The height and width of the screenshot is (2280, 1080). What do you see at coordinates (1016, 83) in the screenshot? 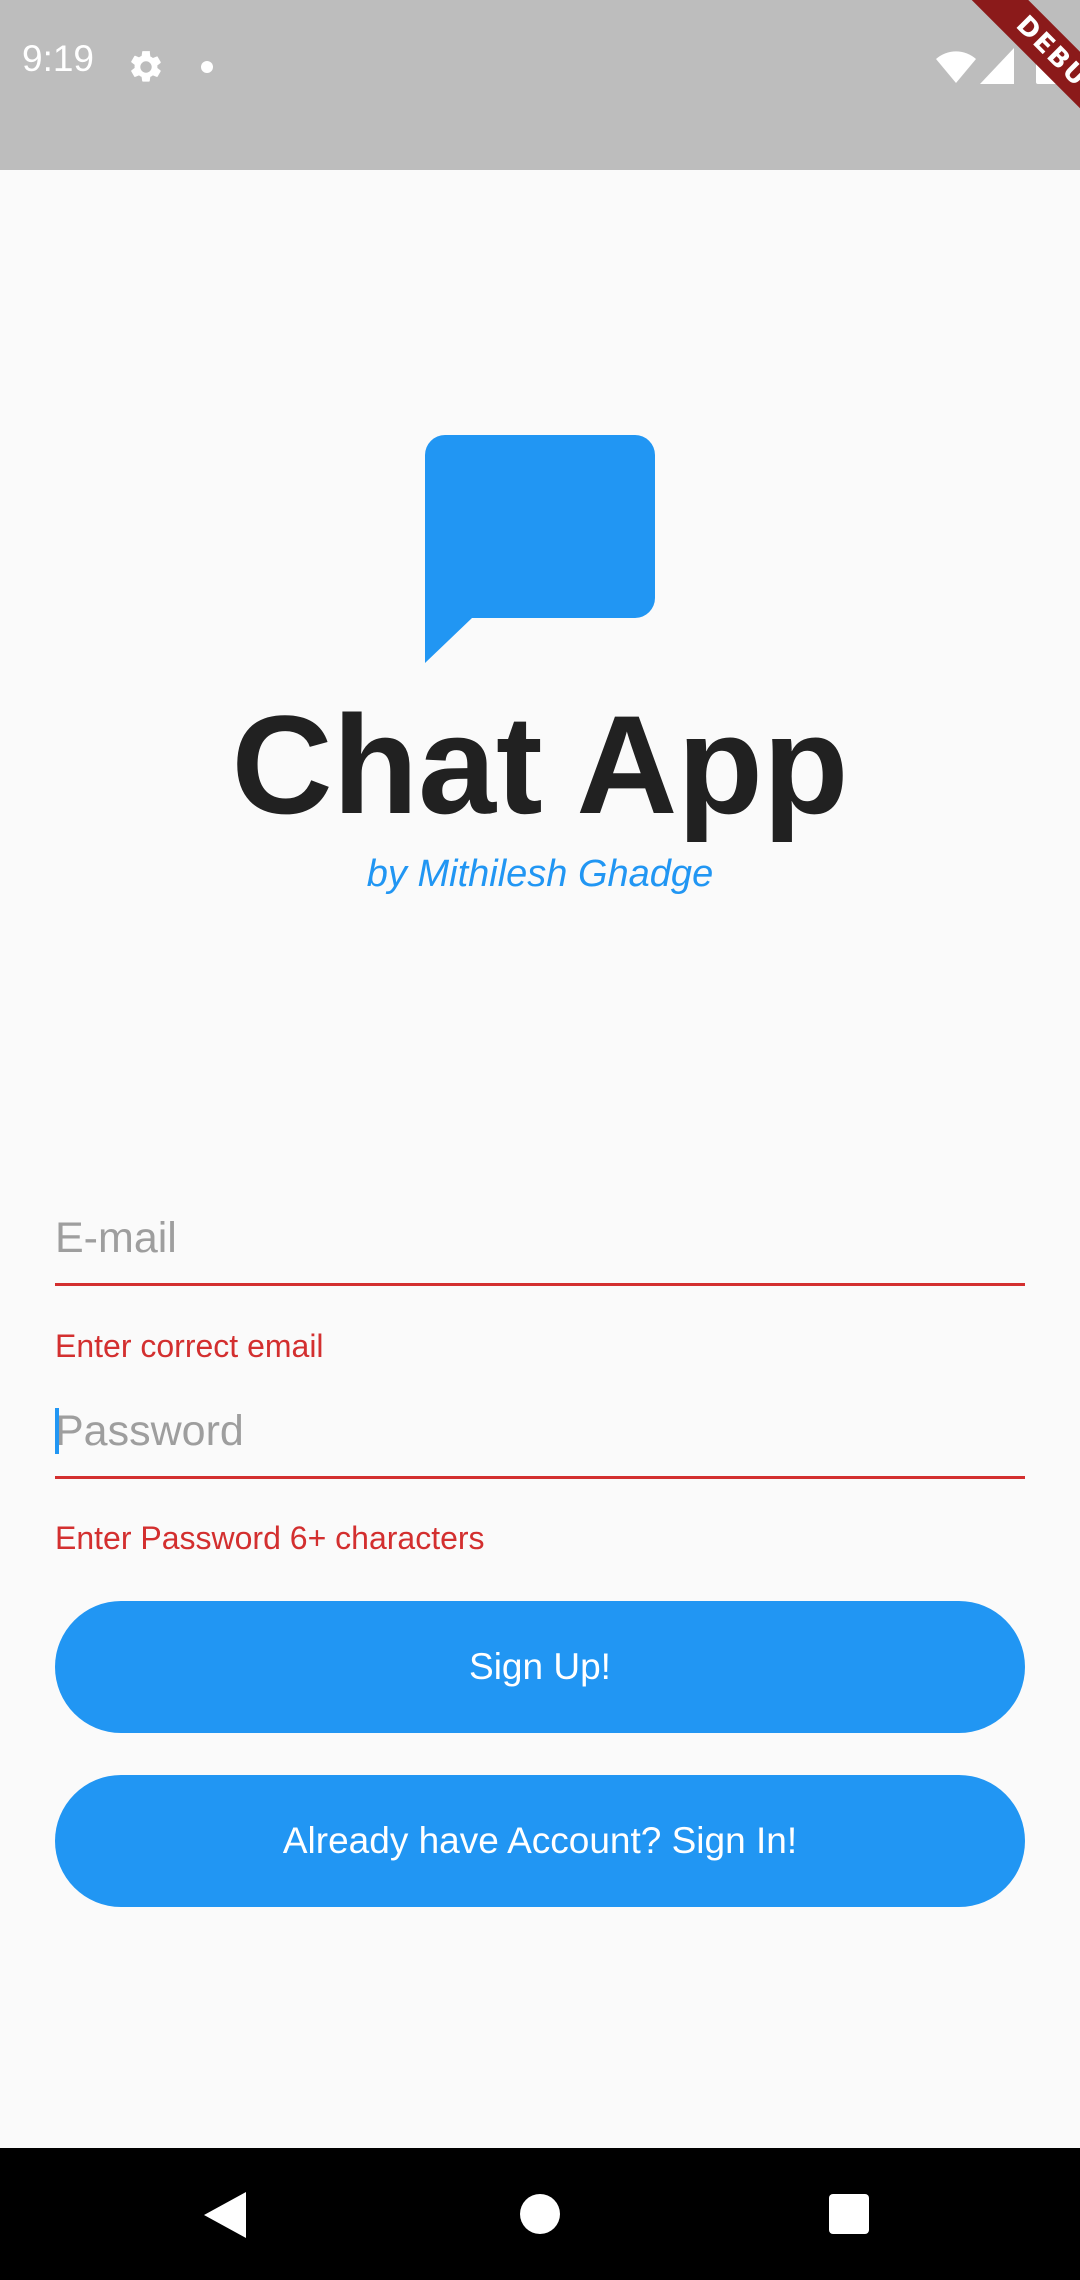
I see `debug-label: DEBUG` at bounding box center [1016, 83].